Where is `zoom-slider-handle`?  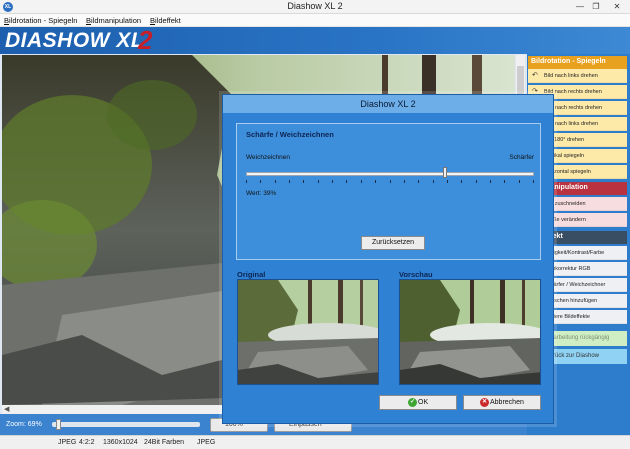
zoom-slider-handle is located at coordinates (58, 424).